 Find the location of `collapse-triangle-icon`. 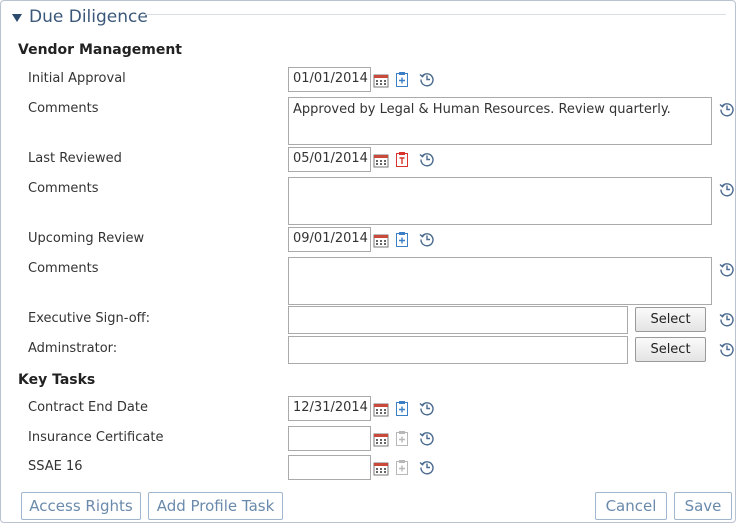

collapse-triangle-icon is located at coordinates (17, 17).